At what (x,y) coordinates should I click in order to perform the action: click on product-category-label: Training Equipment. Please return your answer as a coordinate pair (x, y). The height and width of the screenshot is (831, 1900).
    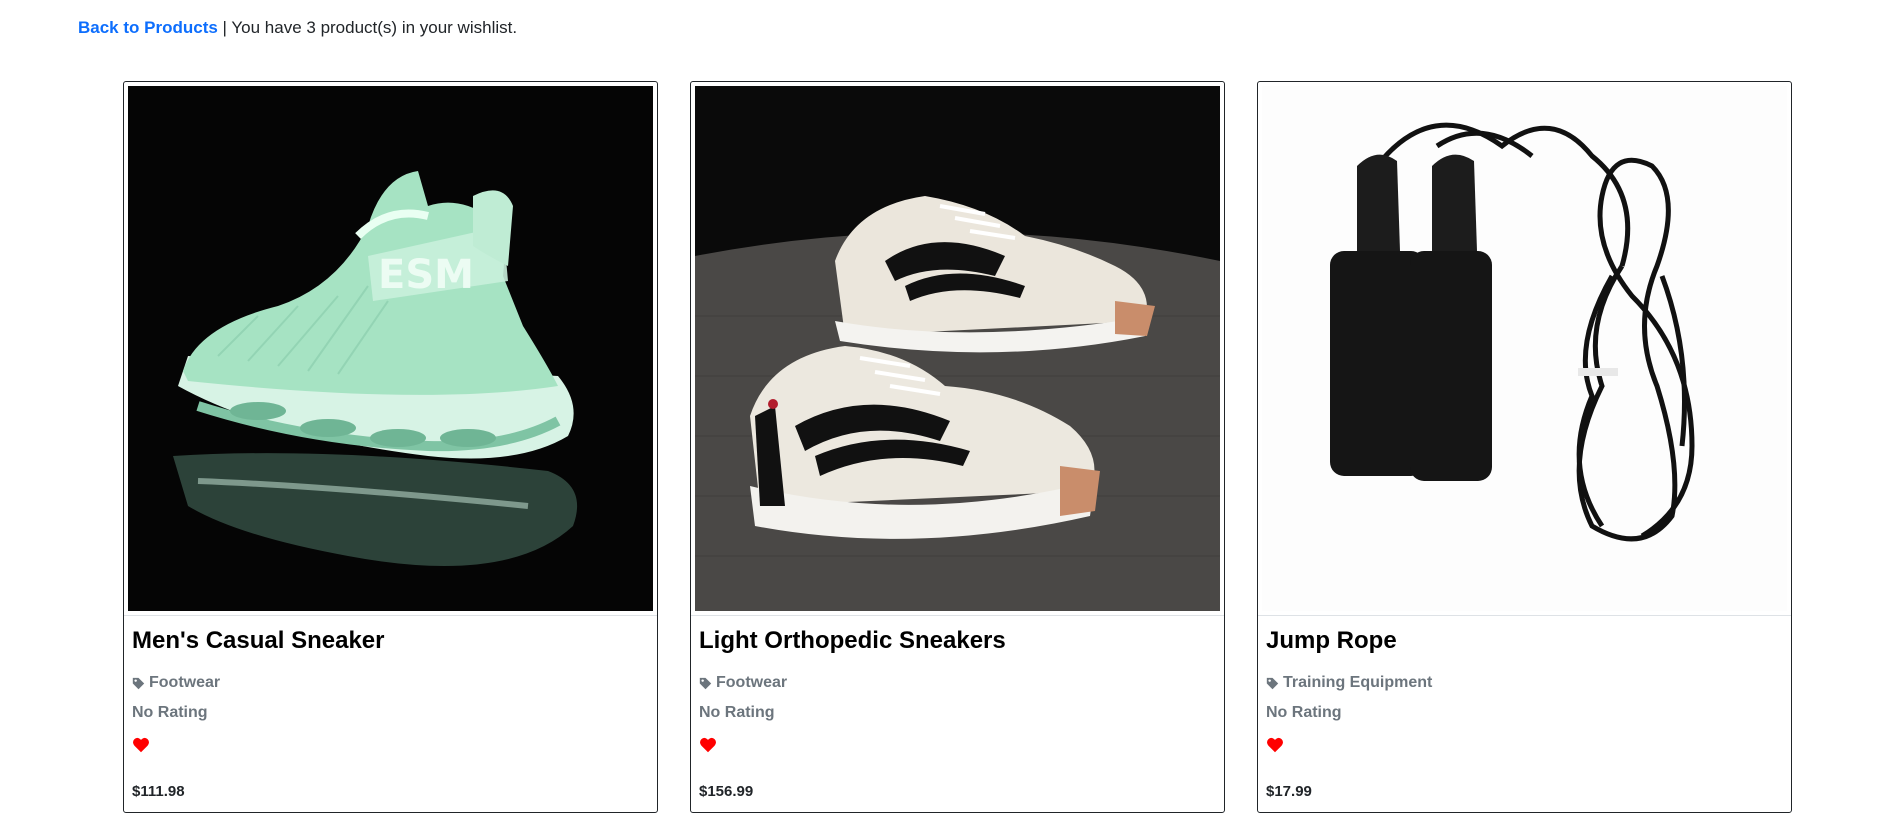
    Looking at the image, I should click on (1358, 682).